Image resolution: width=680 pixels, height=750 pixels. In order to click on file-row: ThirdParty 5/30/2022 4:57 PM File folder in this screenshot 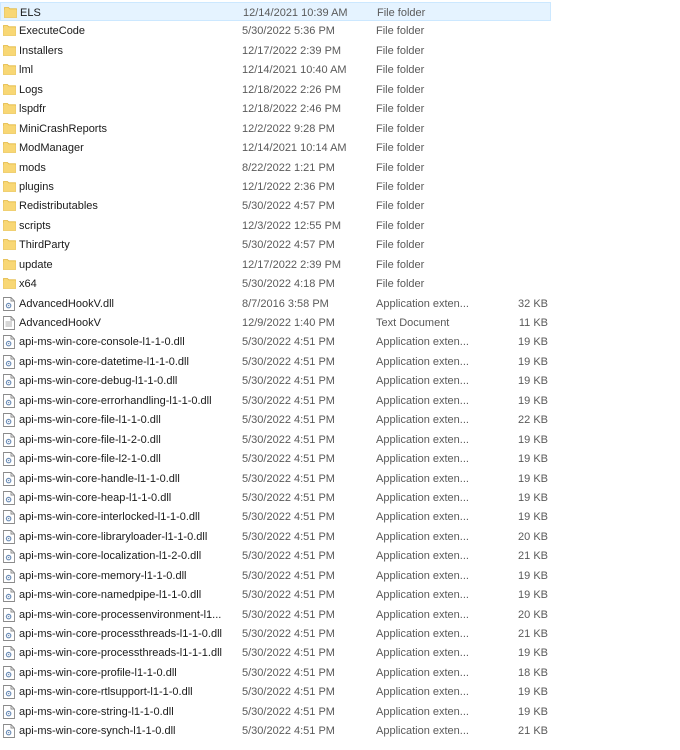, I will do `click(275, 244)`.